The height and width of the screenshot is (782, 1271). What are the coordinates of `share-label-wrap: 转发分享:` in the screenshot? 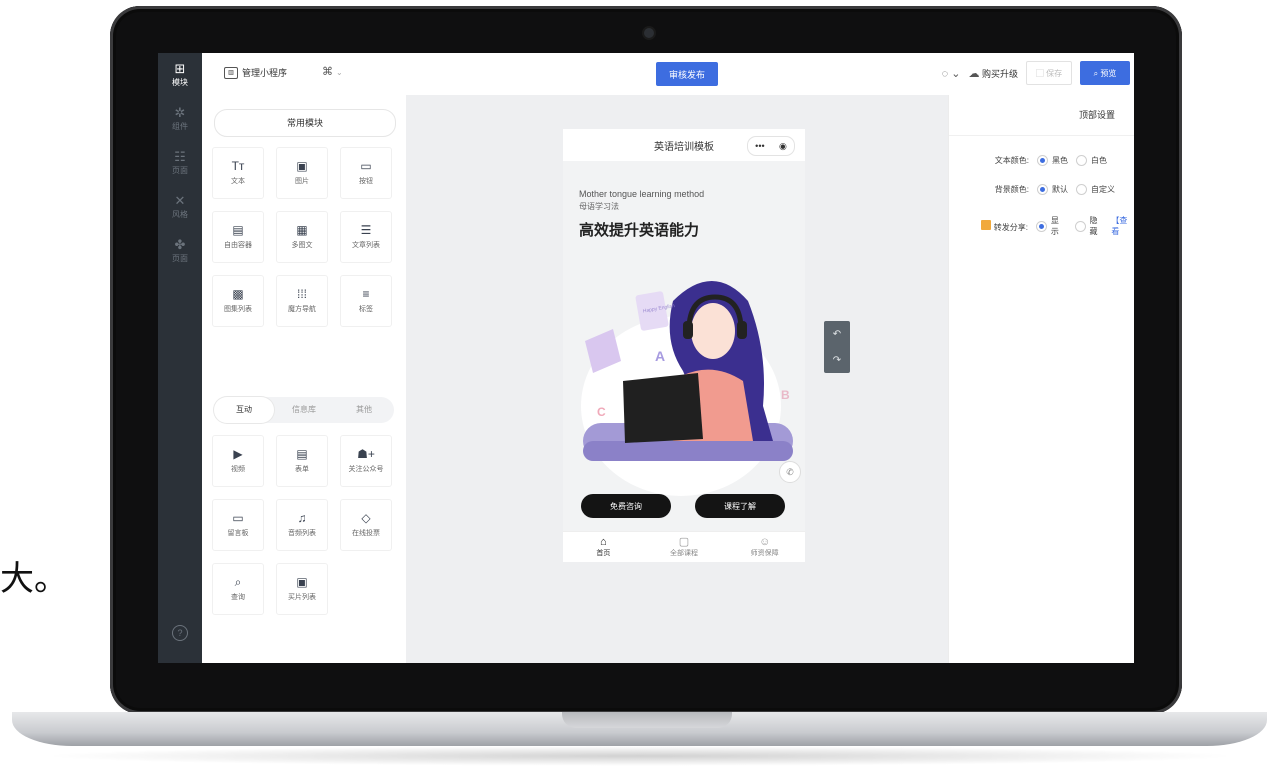 It's located at (988, 226).